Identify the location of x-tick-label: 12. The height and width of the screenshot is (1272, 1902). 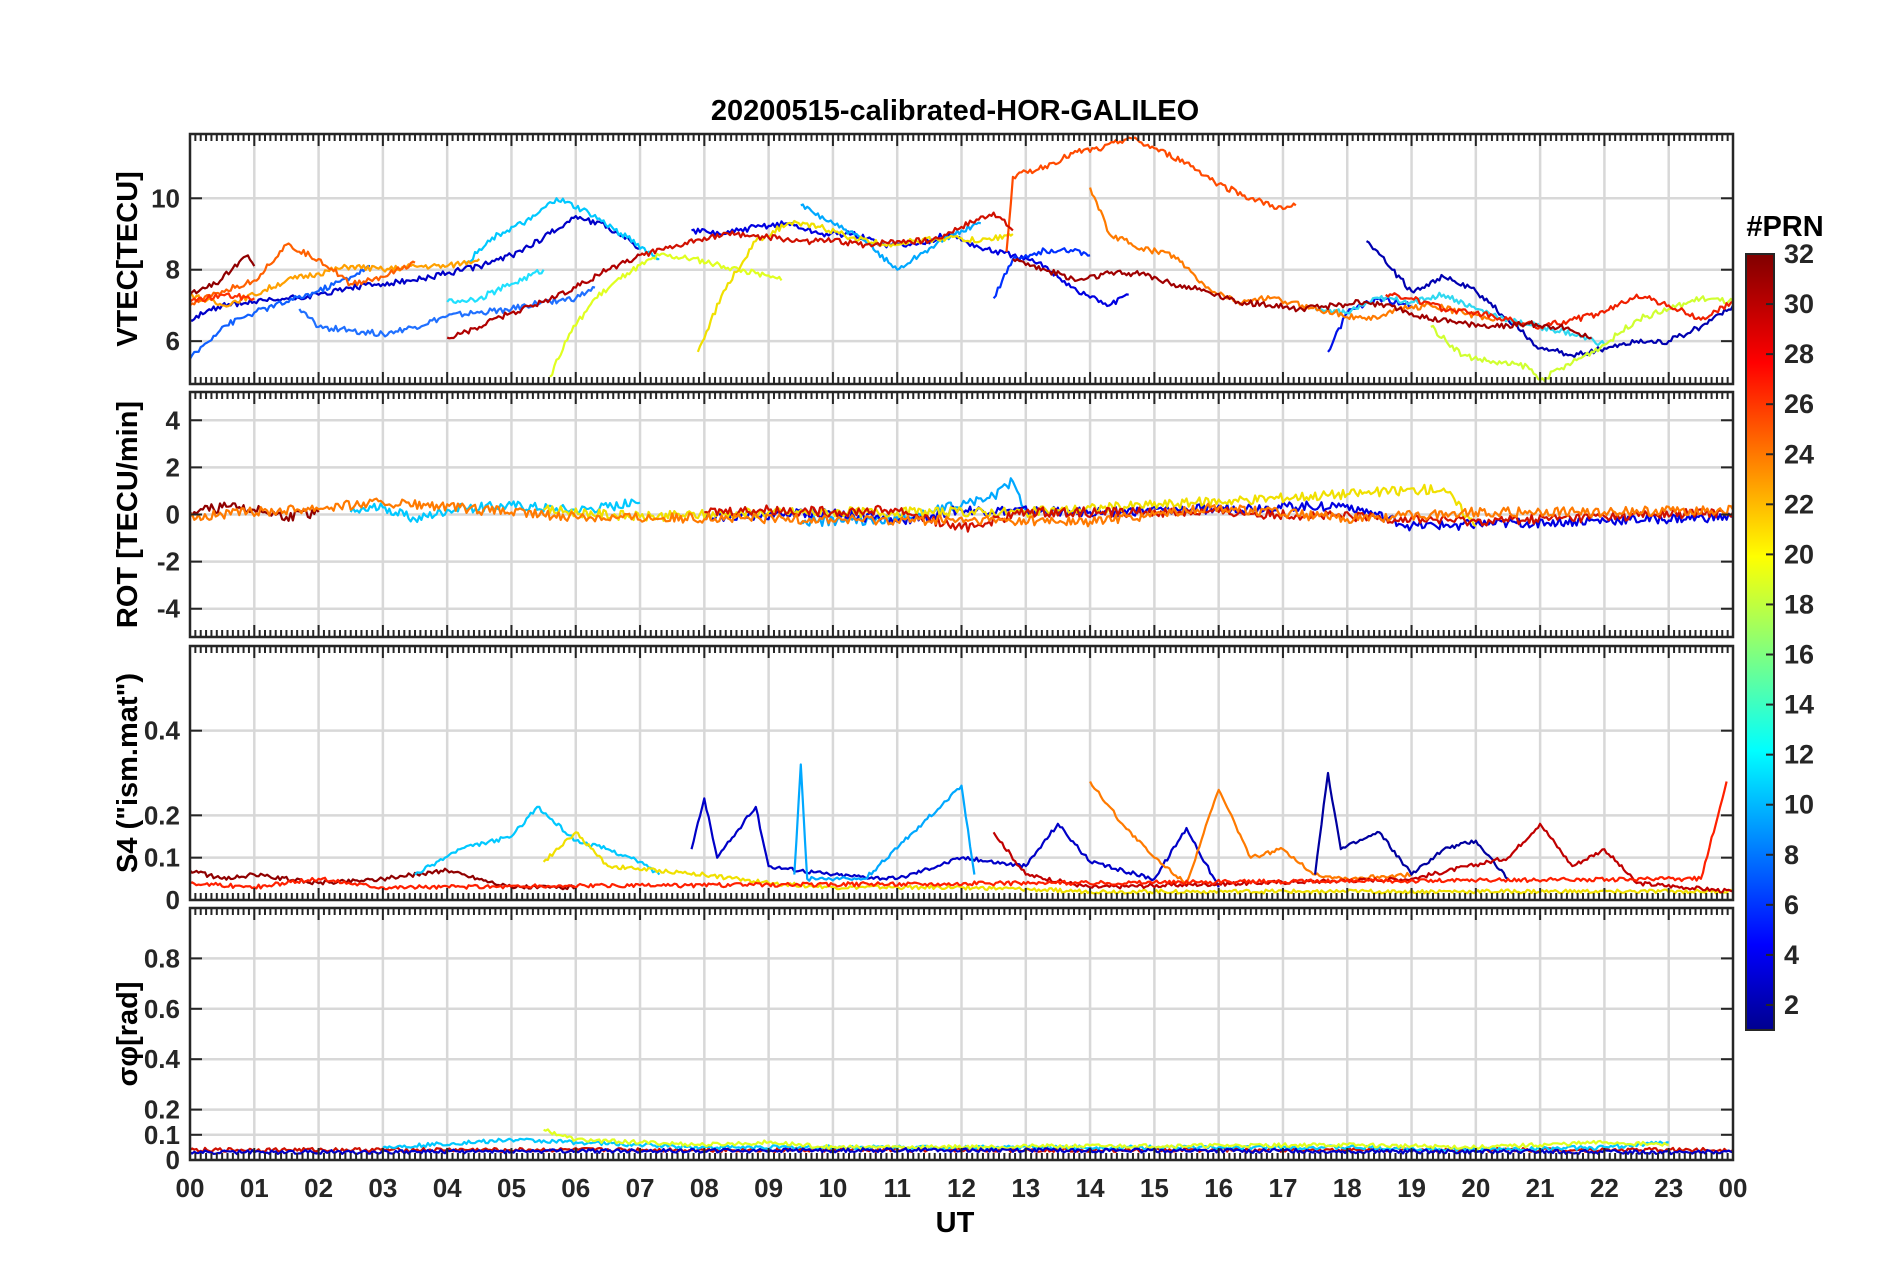
(961, 1188).